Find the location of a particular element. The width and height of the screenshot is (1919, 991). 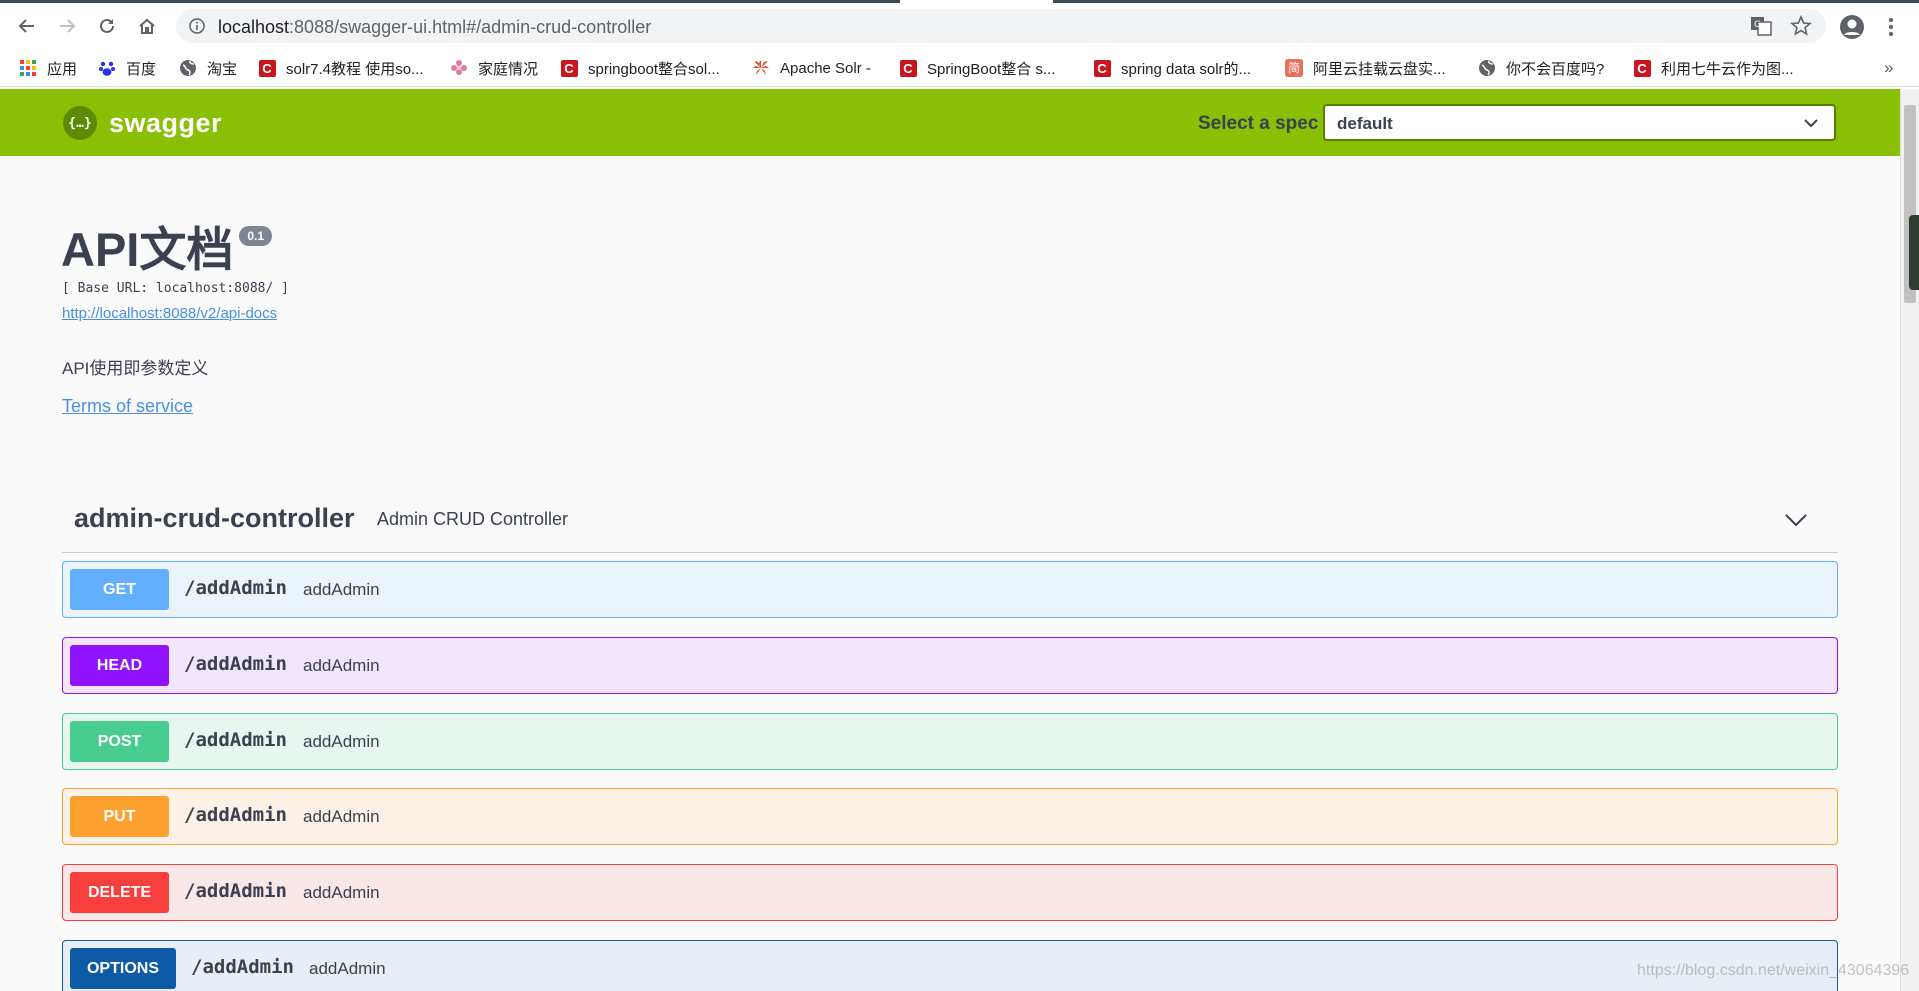

api-description: API使用即参数定义 is located at coordinates (135, 368).